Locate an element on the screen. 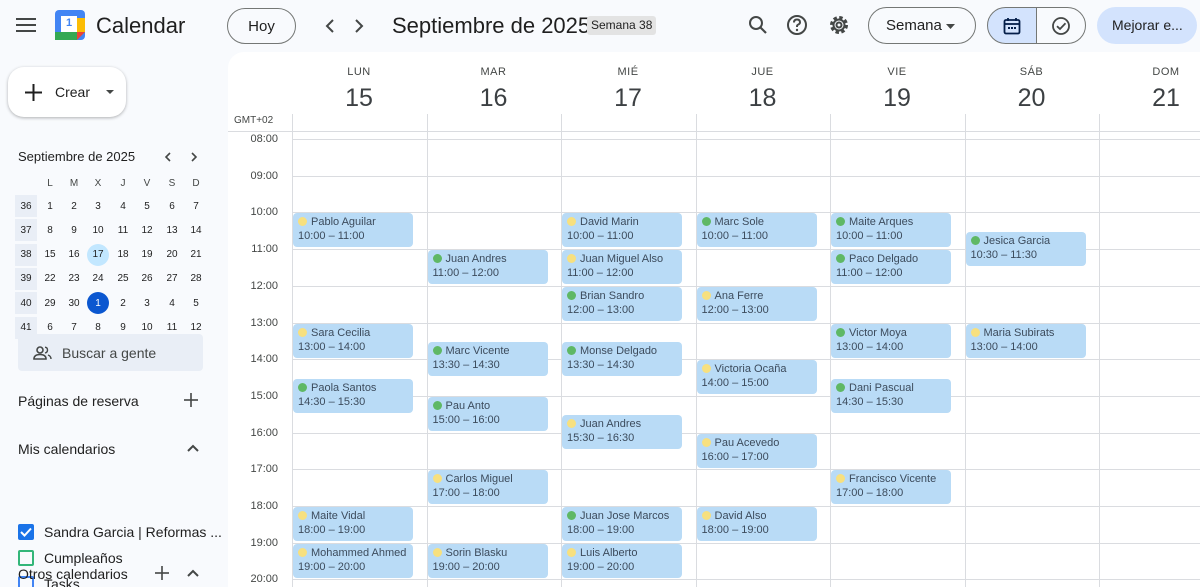 The image size is (1200, 587). mini-prev-month-icon is located at coordinates (167, 157).